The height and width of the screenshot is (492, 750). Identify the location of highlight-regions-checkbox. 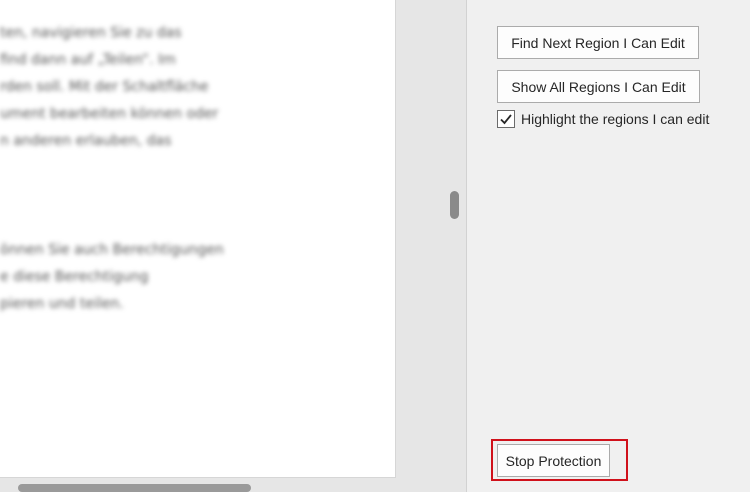
(506, 119).